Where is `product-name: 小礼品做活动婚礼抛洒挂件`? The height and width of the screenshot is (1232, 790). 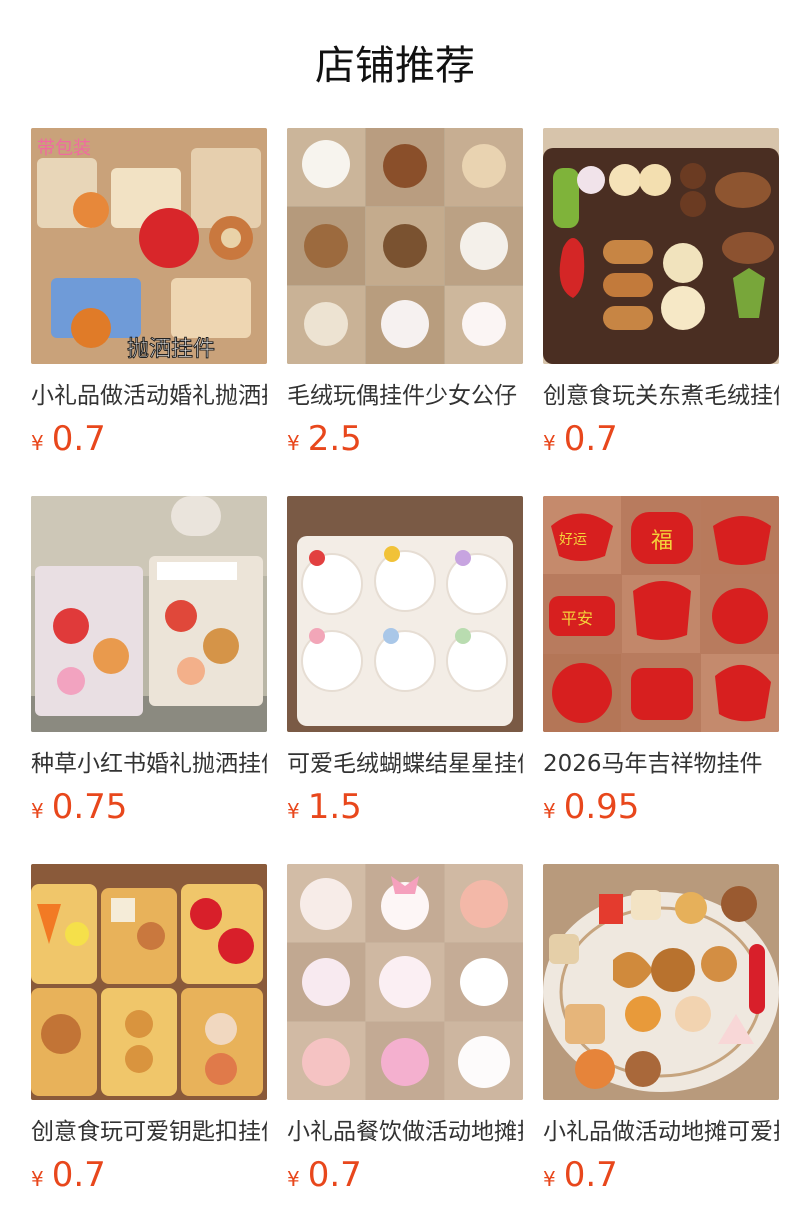
product-name: 小礼品做活动婚礼抛洒挂件 is located at coordinates (149, 396).